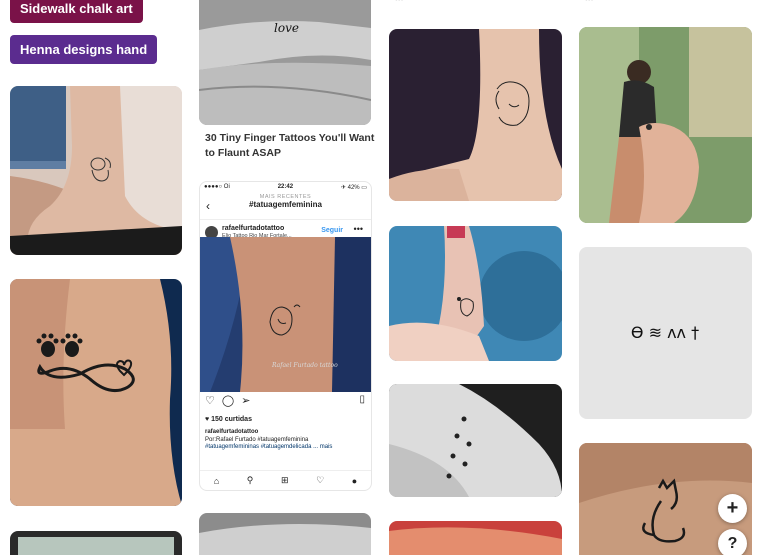 This screenshot has width=760, height=555. What do you see at coordinates (332, 230) in the screenshot?
I see `follow-button: Seguir` at bounding box center [332, 230].